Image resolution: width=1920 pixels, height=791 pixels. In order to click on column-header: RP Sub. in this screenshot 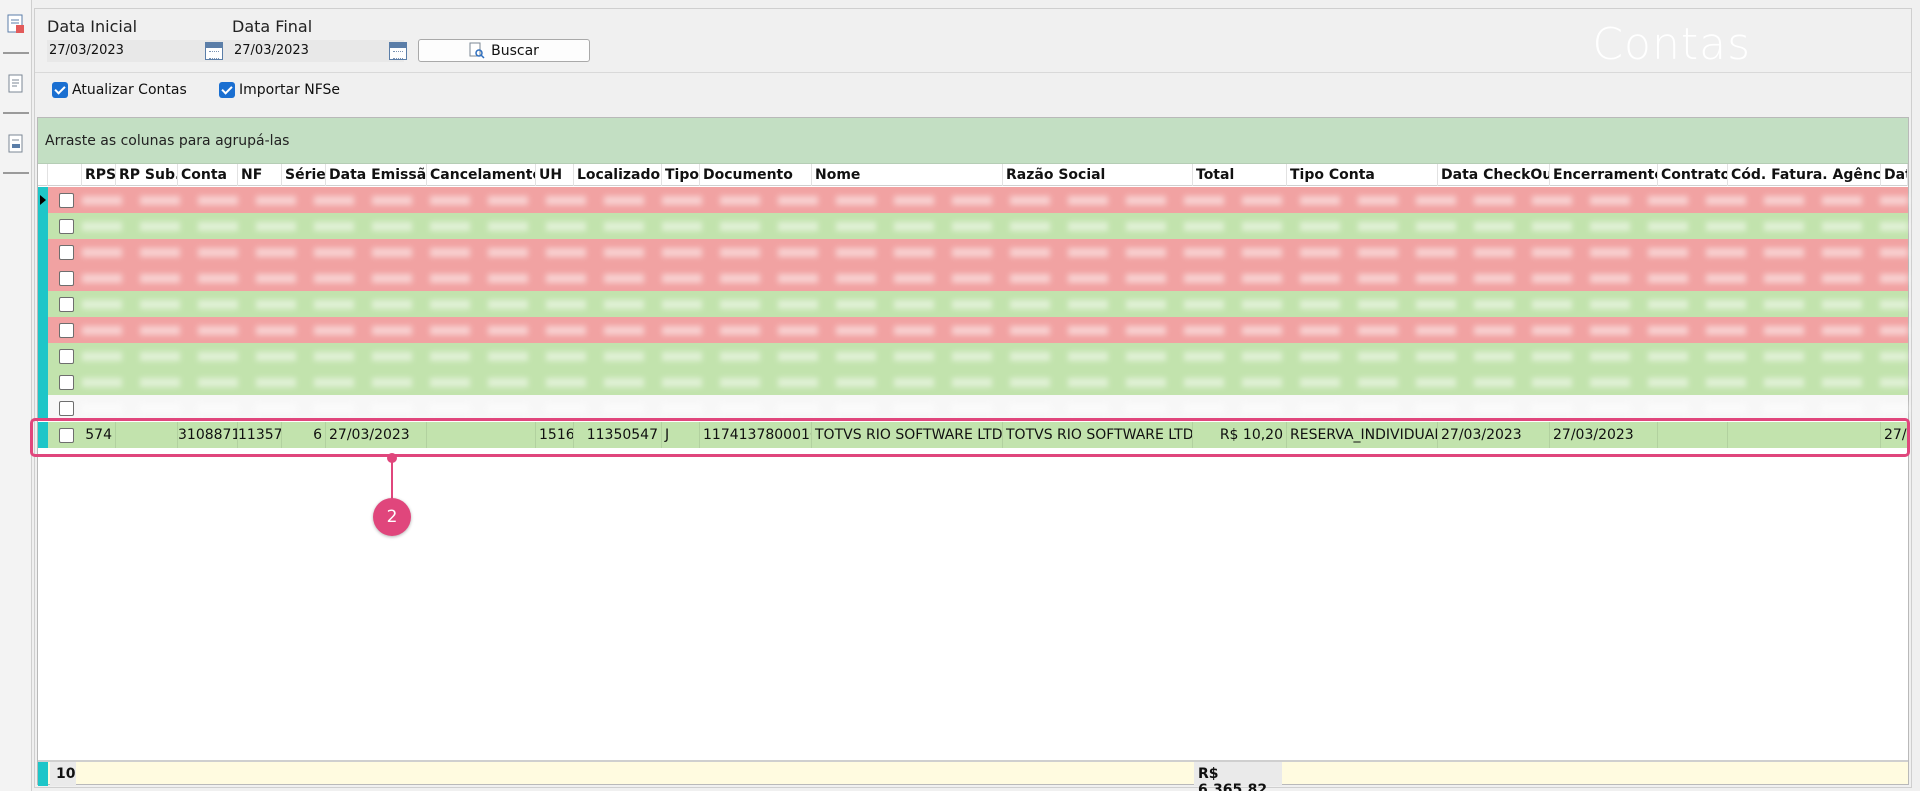, I will do `click(147, 175)`.